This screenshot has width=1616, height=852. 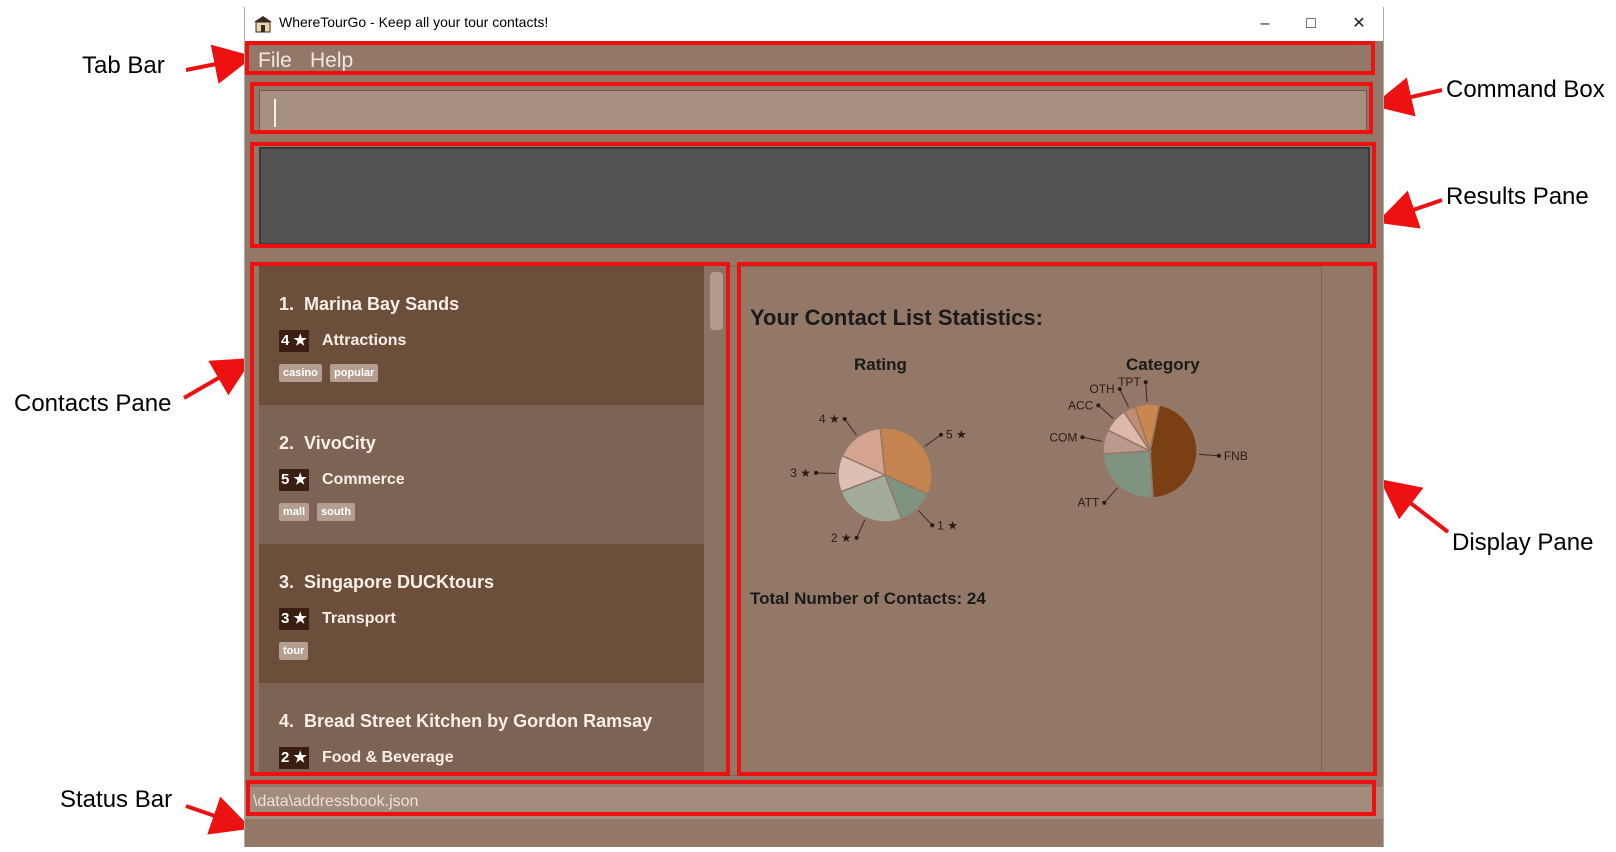 I want to click on annotation-display-pane: Display Pane, so click(x=1523, y=542).